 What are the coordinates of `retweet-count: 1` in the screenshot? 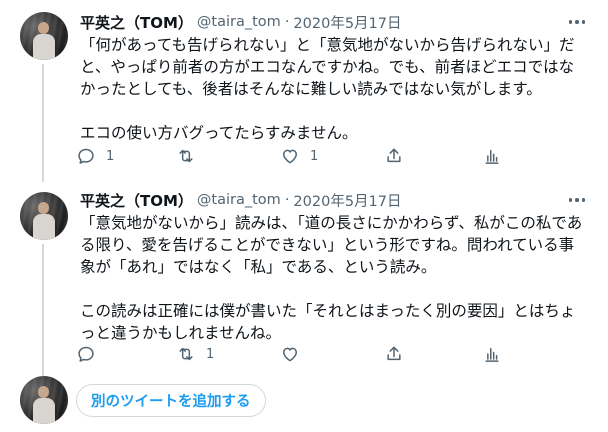 It's located at (210, 354).